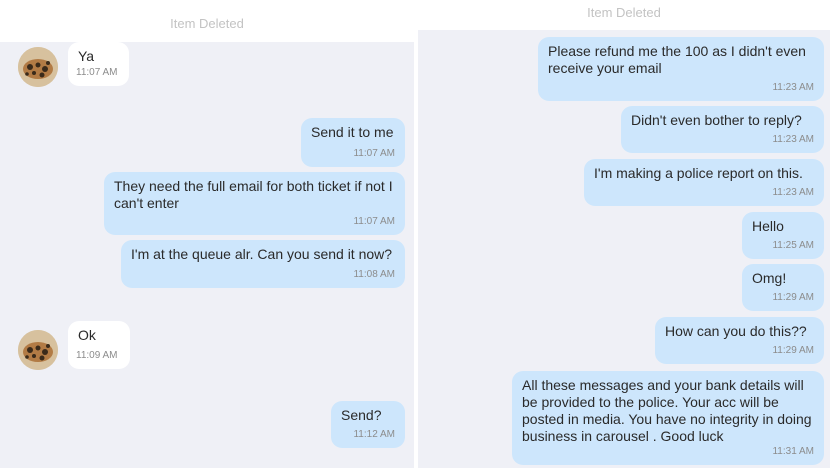 The width and height of the screenshot is (830, 468). I want to click on message-bubble: Didn't even bother to reply? 11:23 AM, so click(722, 129).